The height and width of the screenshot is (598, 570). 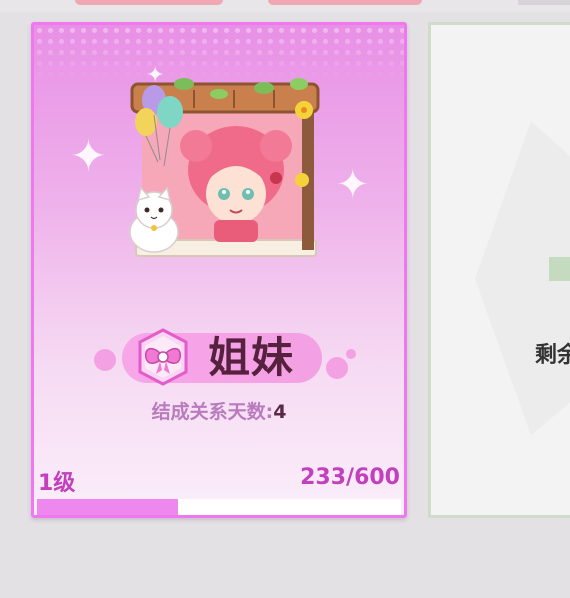 What do you see at coordinates (350, 477) in the screenshot?
I see `progress-text: 233/600` at bounding box center [350, 477].